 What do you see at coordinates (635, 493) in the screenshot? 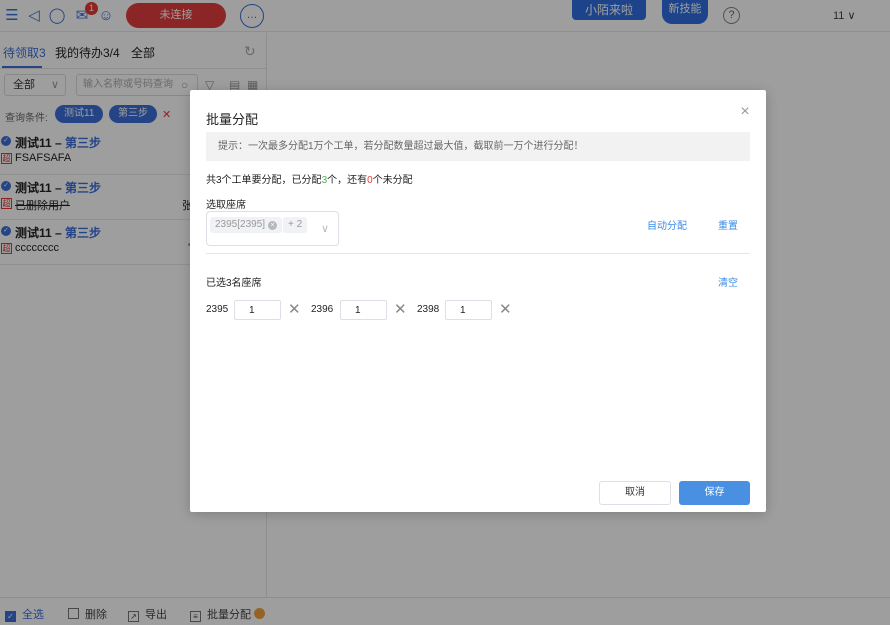
I see `cancel-button: 取消` at bounding box center [635, 493].